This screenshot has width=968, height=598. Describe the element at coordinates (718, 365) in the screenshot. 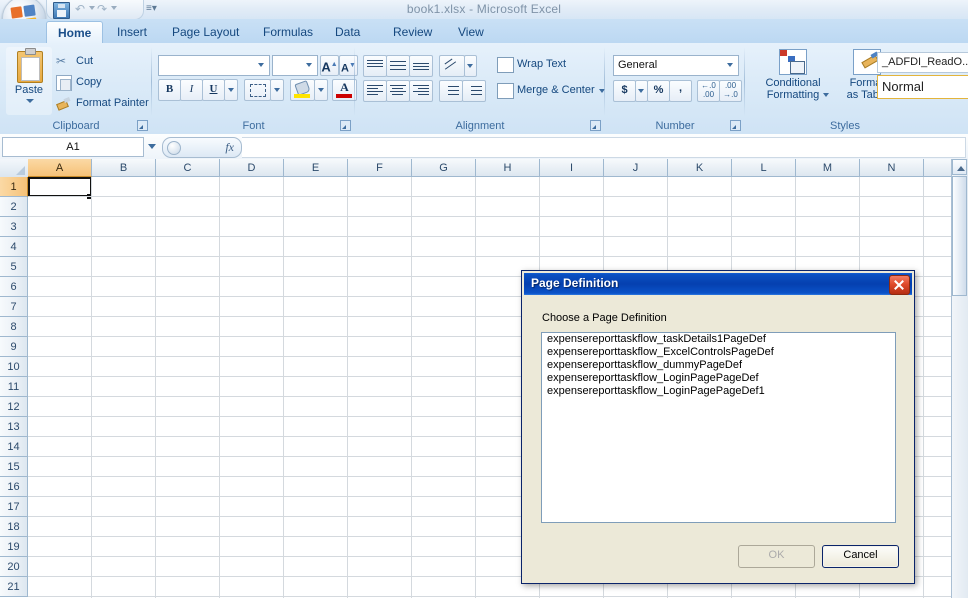

I see `list-item: expensereporttaskflow_dummyPageDef` at that location.